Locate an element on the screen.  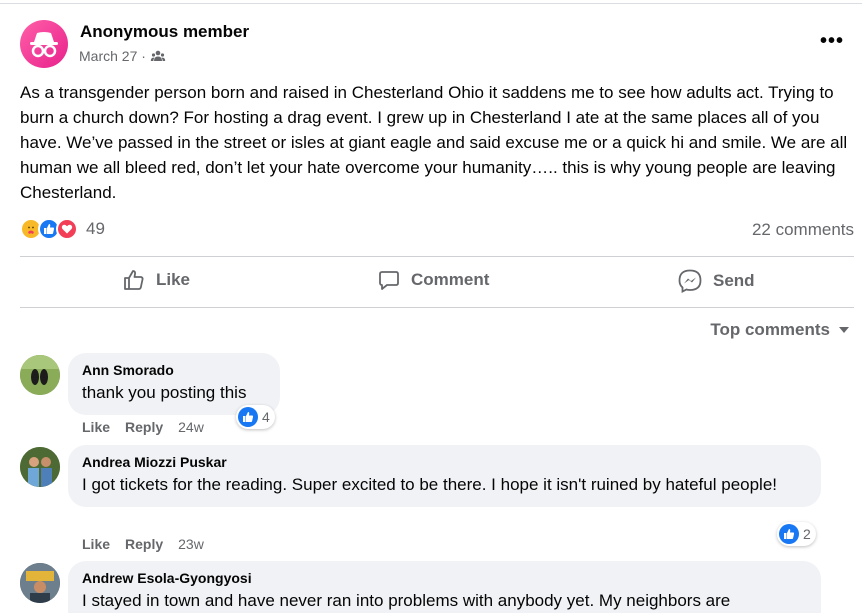
comment-reaction-count: 4 is located at coordinates (266, 417).